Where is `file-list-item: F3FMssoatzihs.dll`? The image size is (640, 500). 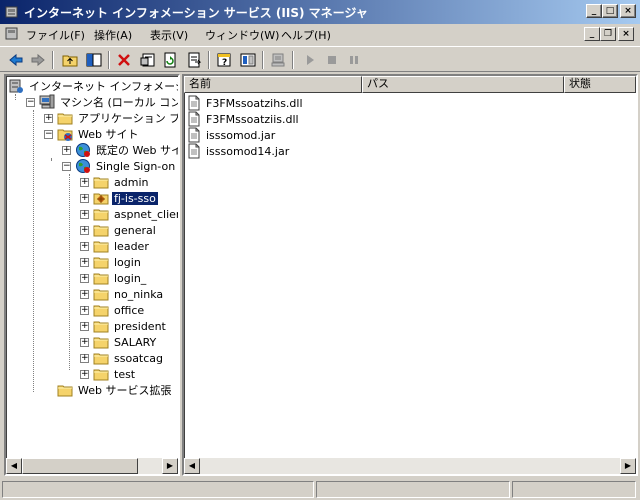
file-list-item: F3FMssoatzihs.dll is located at coordinates (244, 103).